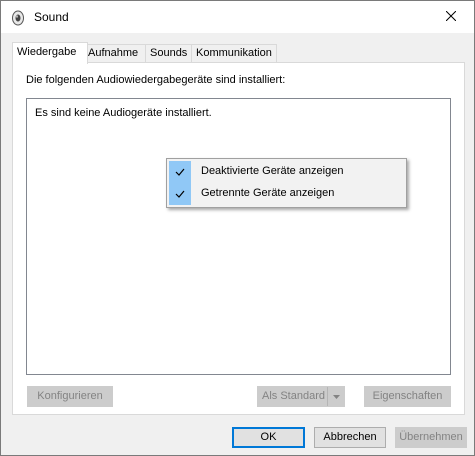 Image resolution: width=475 pixels, height=456 pixels. I want to click on chevron-down-icon, so click(336, 396).